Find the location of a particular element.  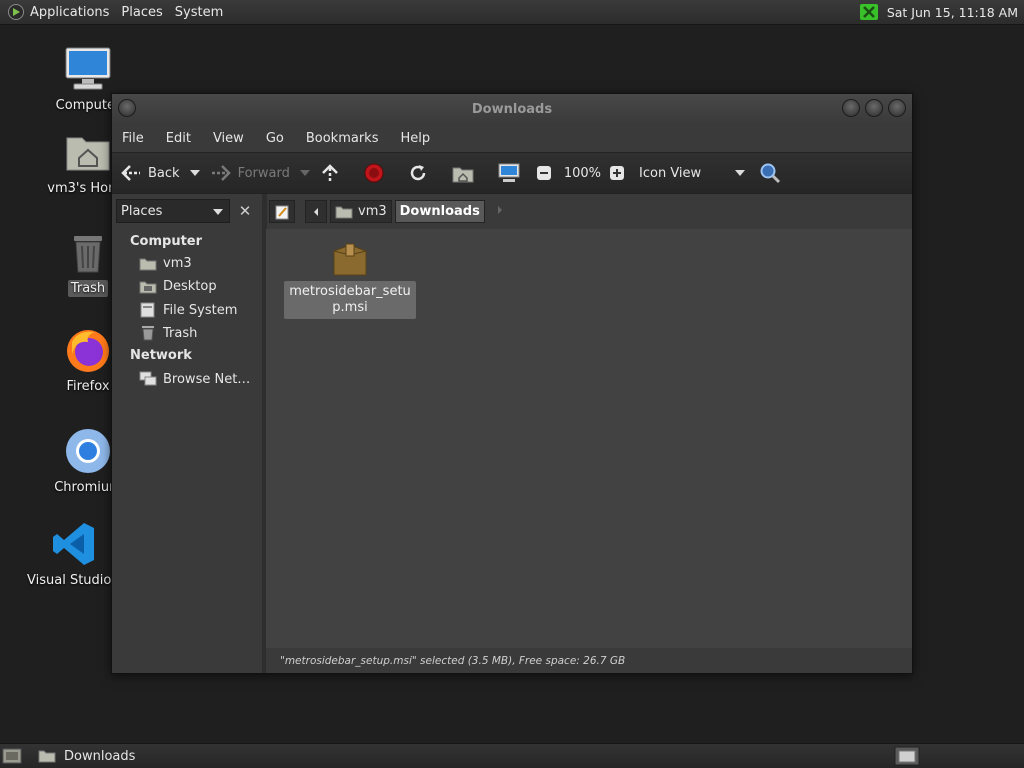

computer-button is located at coordinates (512, 173).